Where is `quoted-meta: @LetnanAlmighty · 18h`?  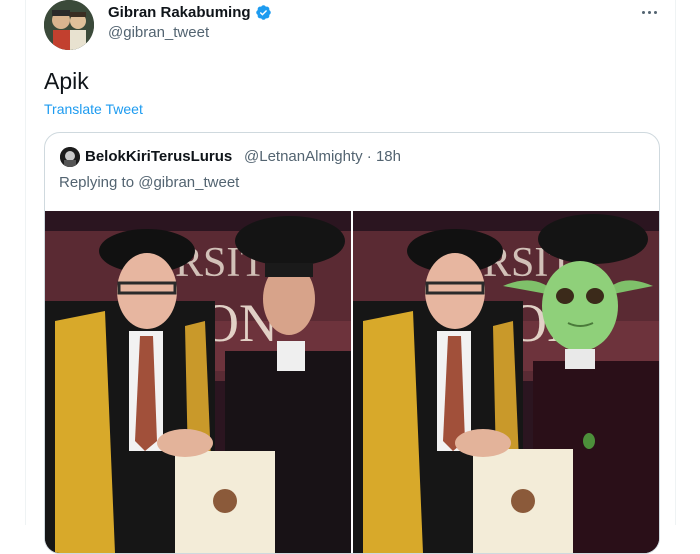
quoted-meta: @LetnanAlmighty · 18h is located at coordinates (322, 156).